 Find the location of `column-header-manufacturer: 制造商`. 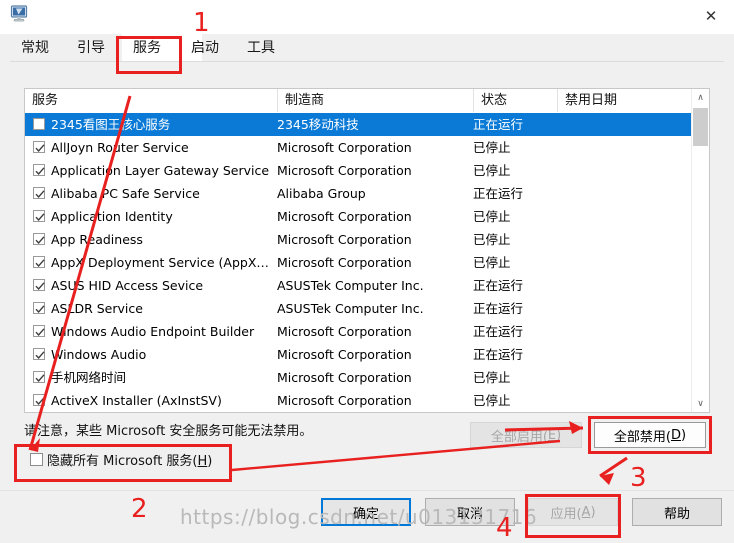

column-header-manufacturer: 制造商 is located at coordinates (375, 100).